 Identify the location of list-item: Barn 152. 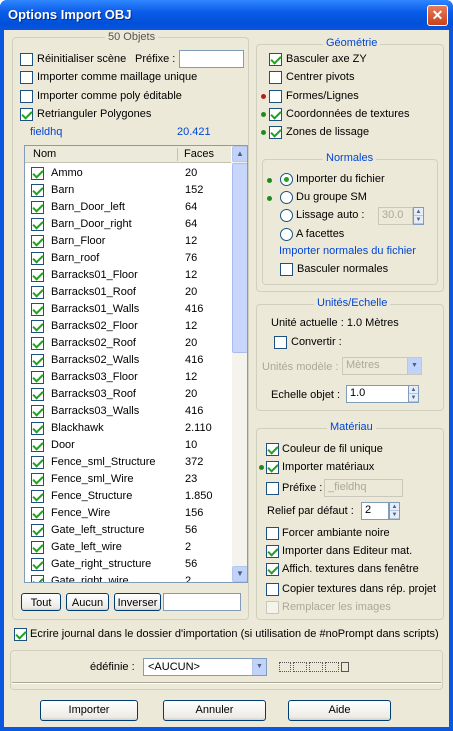
(128, 190).